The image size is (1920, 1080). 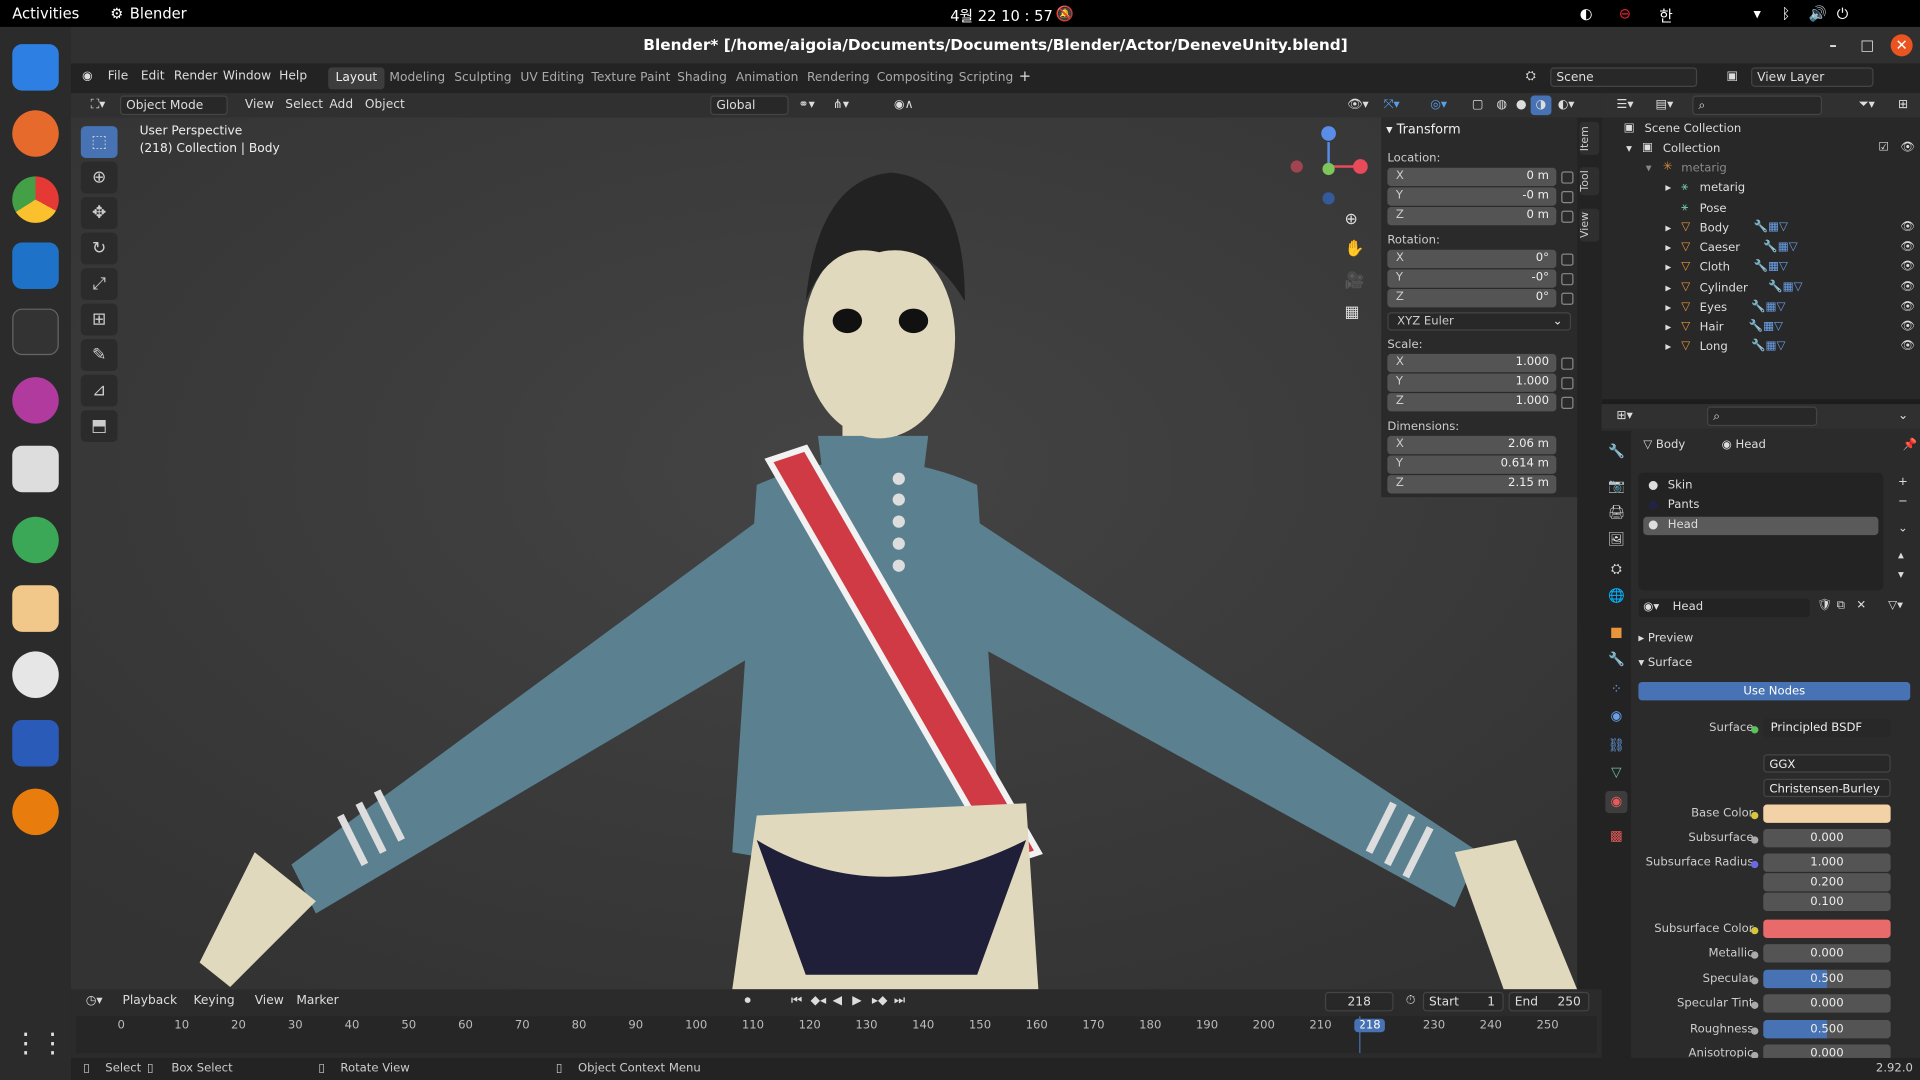 I want to click on krita-icon, so click(x=35, y=608).